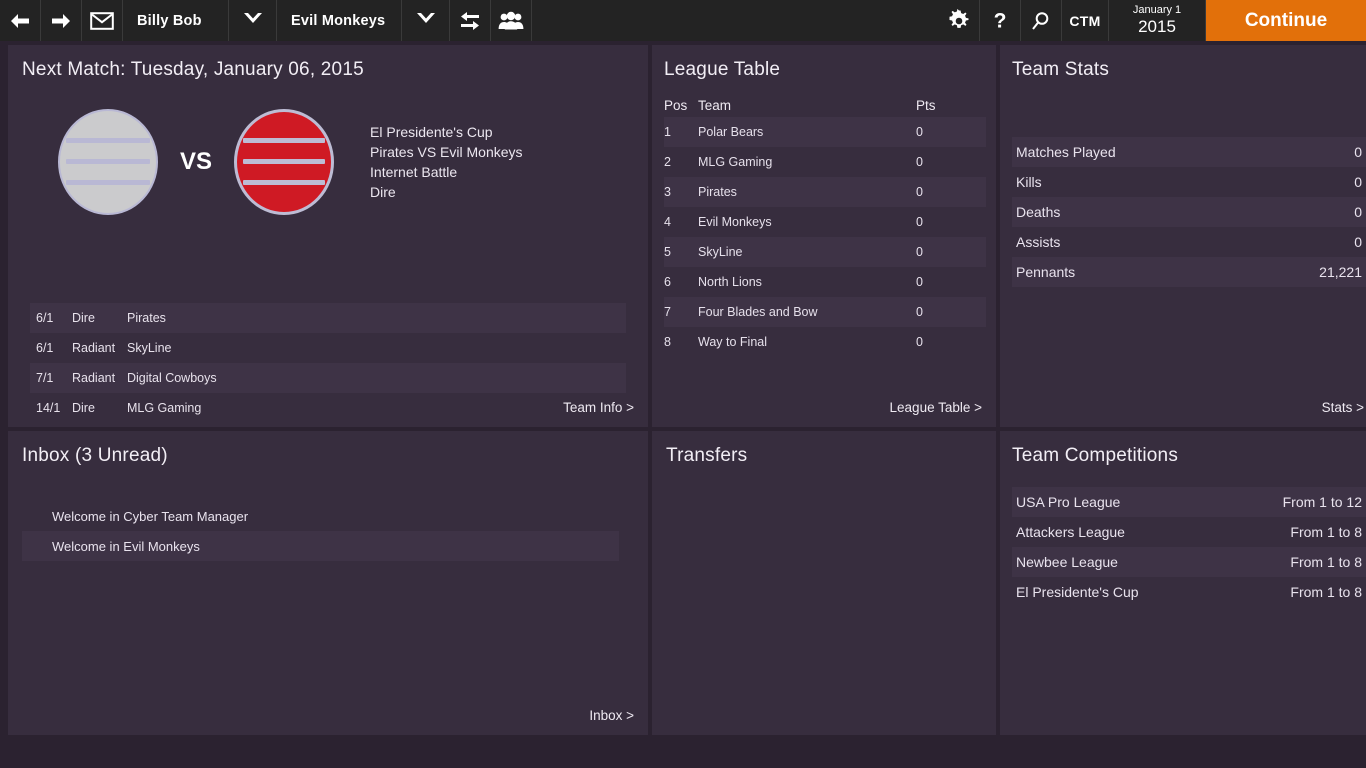 The height and width of the screenshot is (768, 1366). What do you see at coordinates (667, 252) in the screenshot?
I see `row-position: 5` at bounding box center [667, 252].